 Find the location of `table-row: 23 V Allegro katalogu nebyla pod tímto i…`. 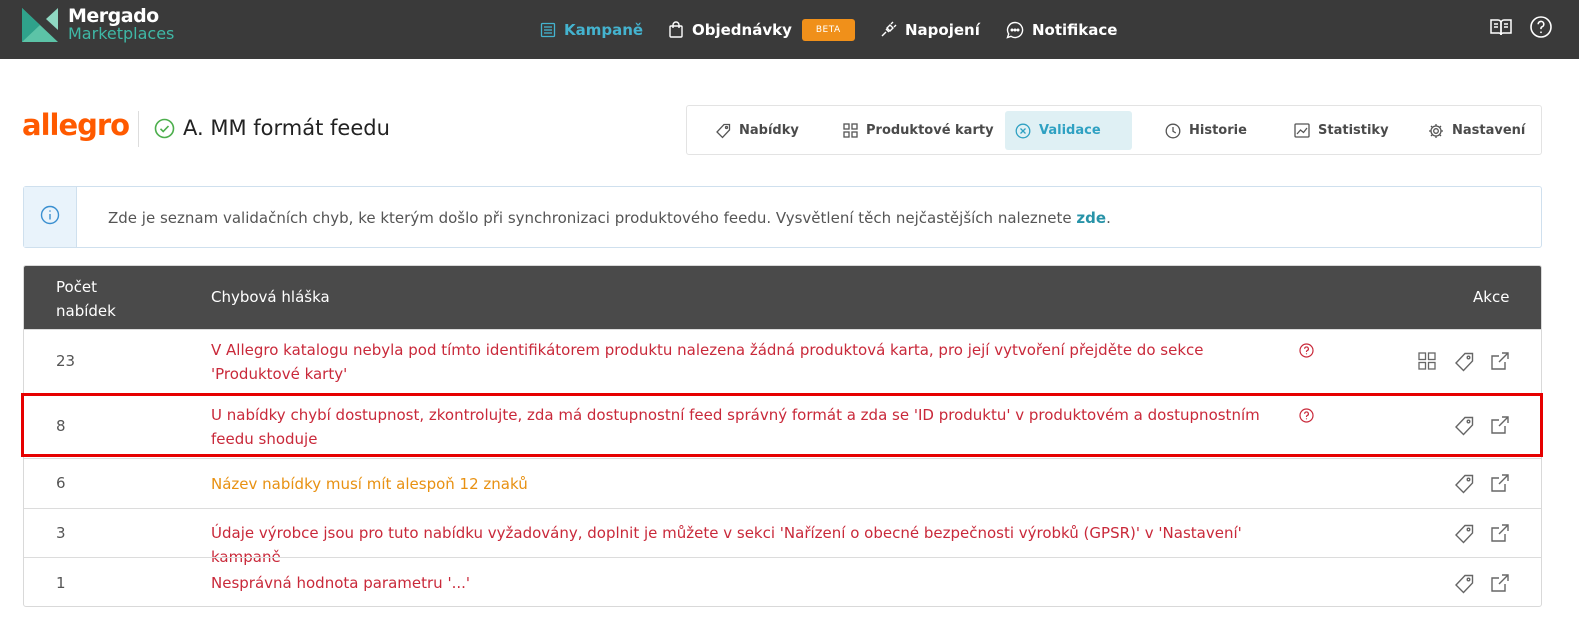

table-row: 23 V Allegro katalogu nebyla pod tímto i… is located at coordinates (782, 361).